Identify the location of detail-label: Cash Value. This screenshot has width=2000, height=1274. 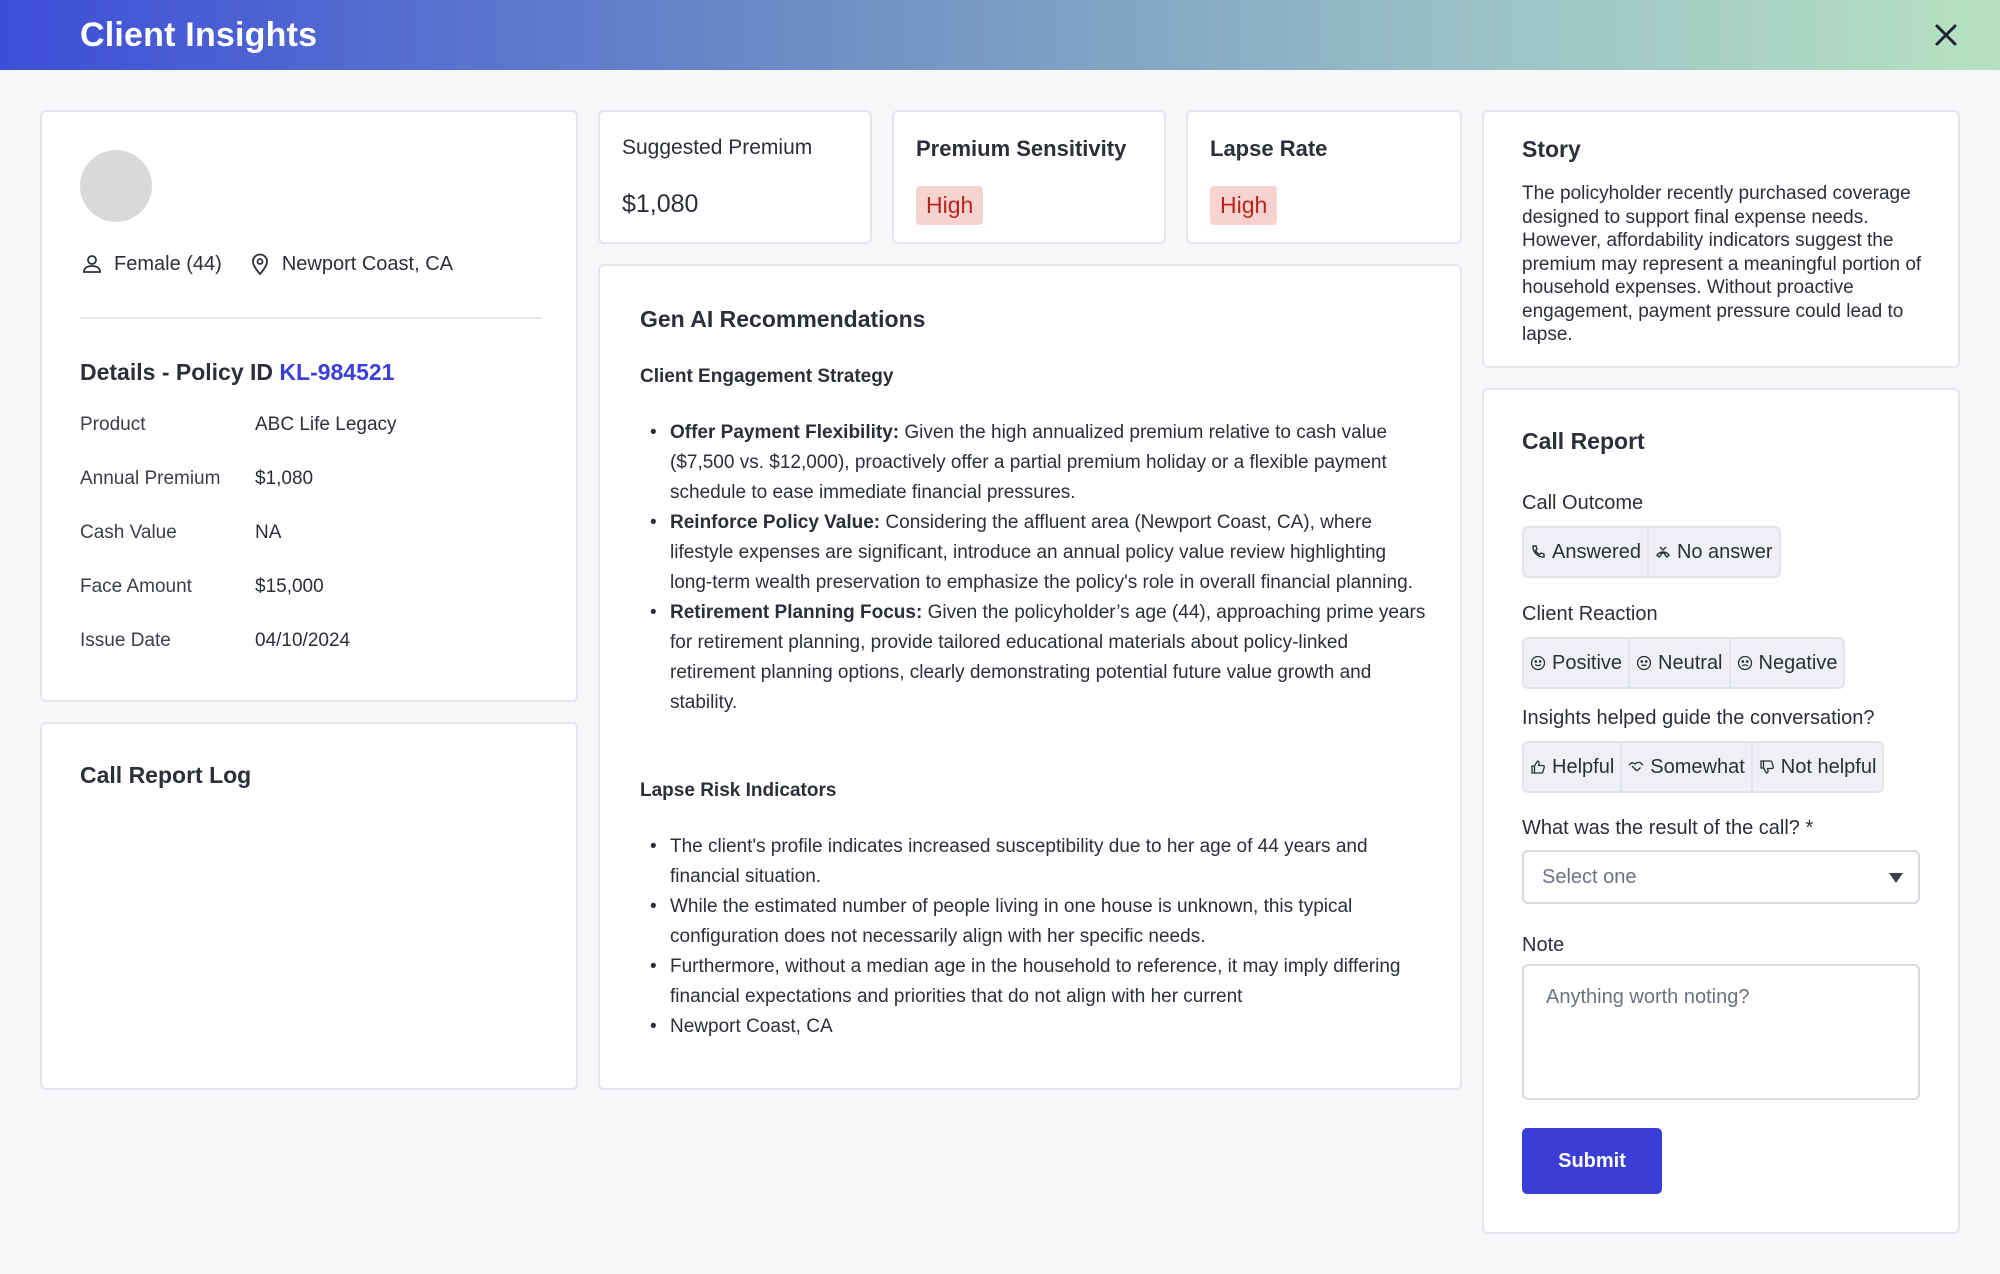
(128, 532).